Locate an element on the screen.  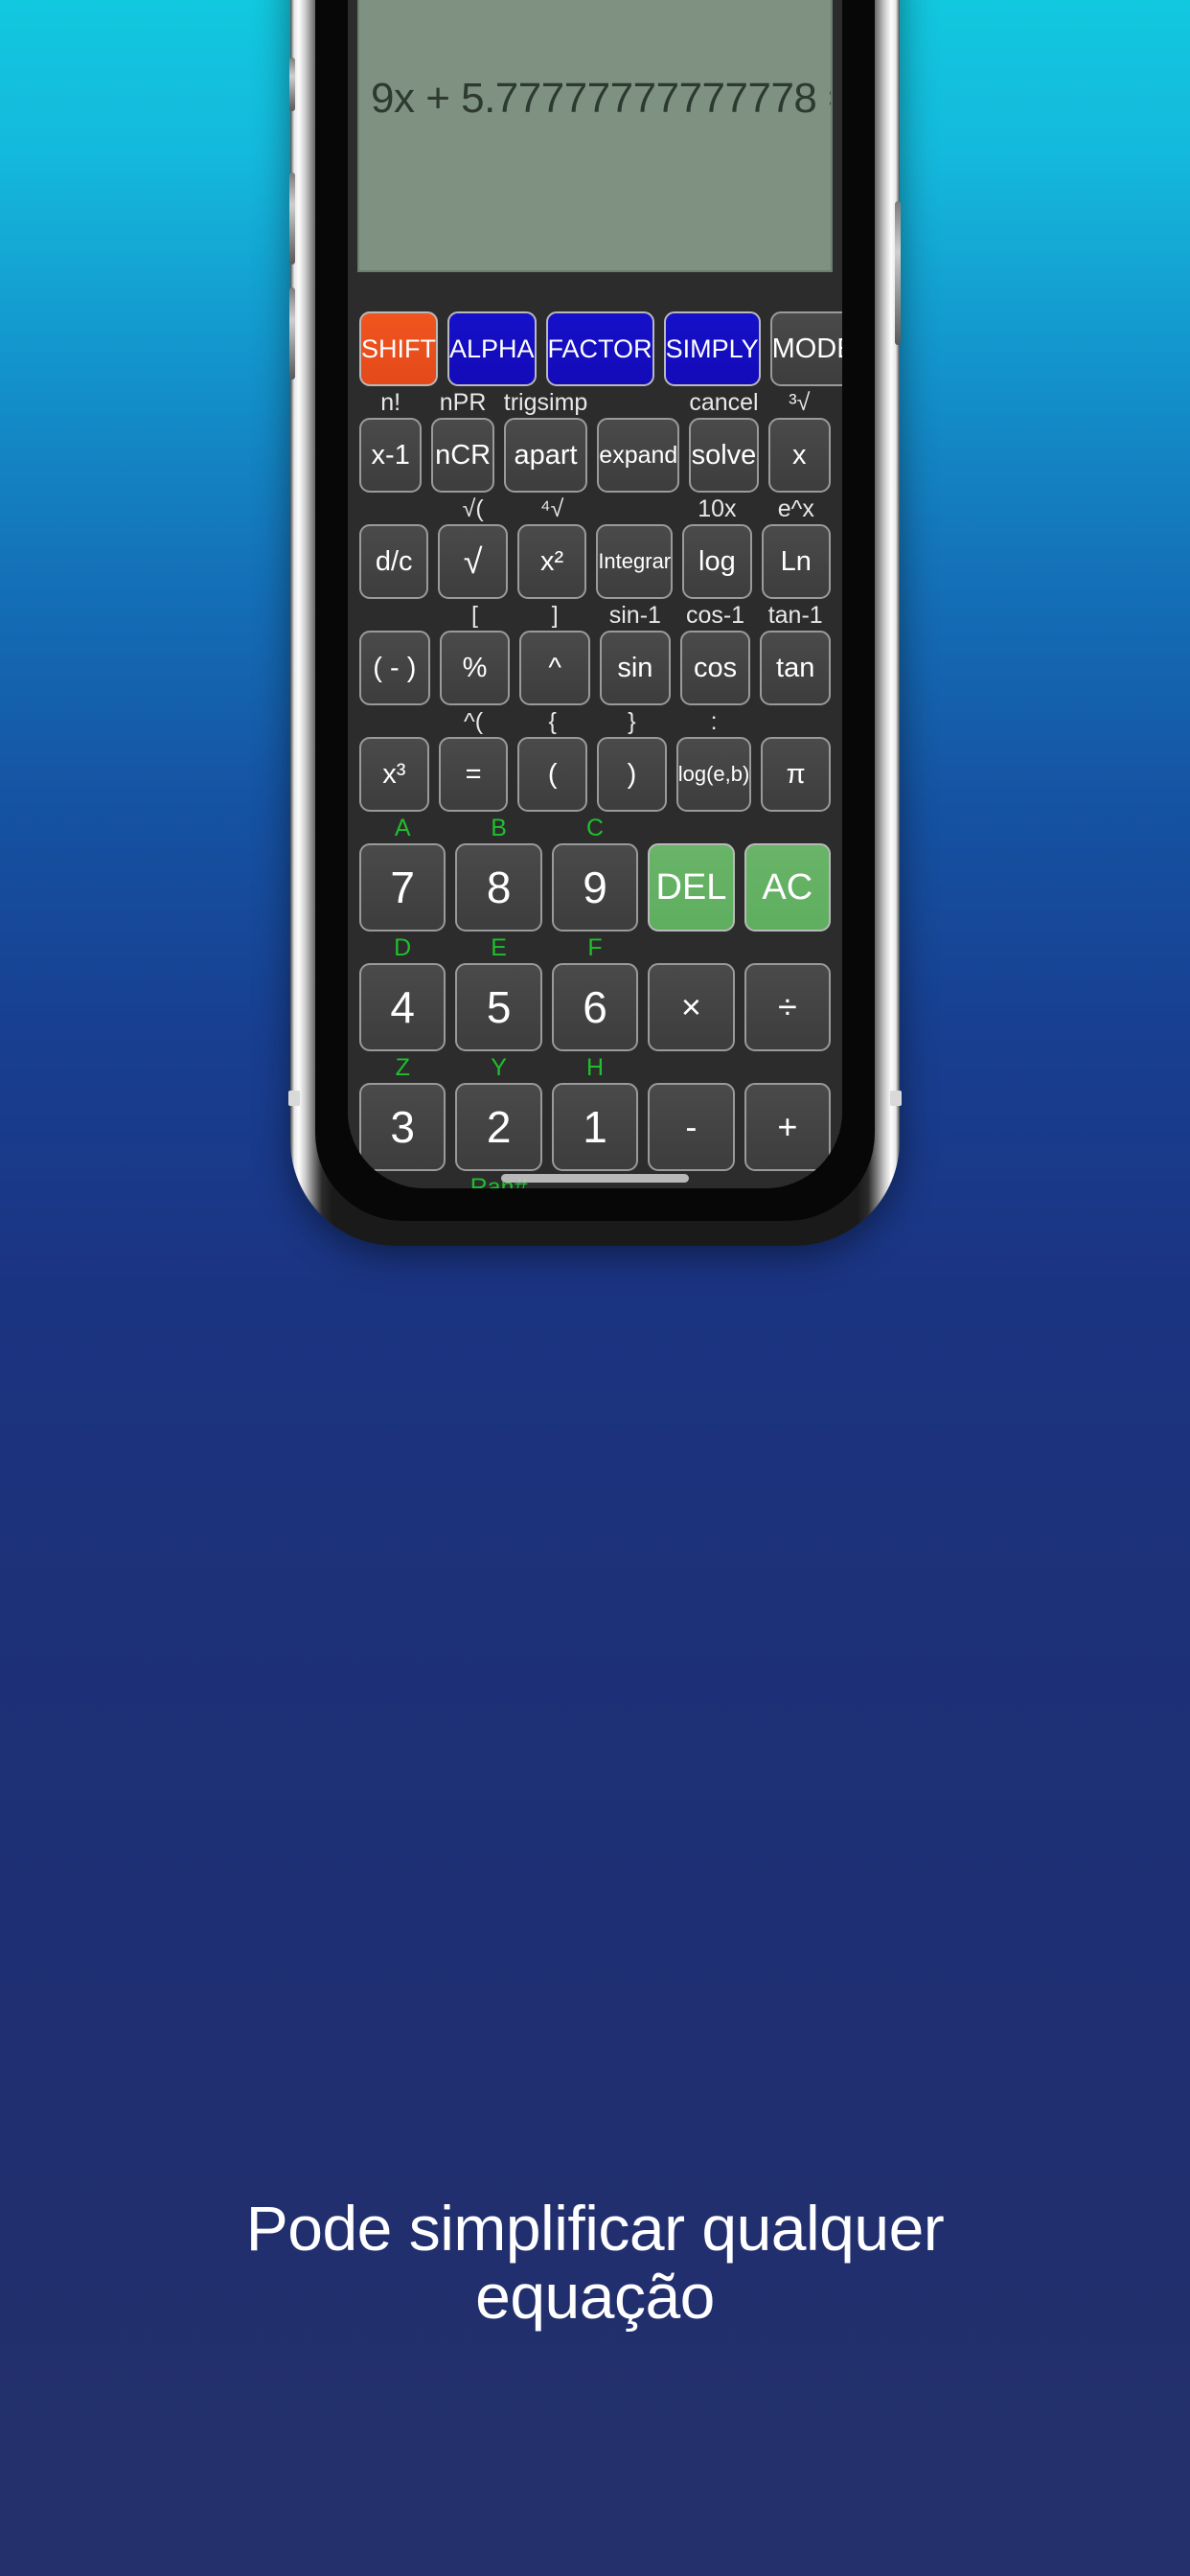
keypad-row-brackets: x³ ^(= {(}): log(e,b) π is located at coordinates (595, 760).